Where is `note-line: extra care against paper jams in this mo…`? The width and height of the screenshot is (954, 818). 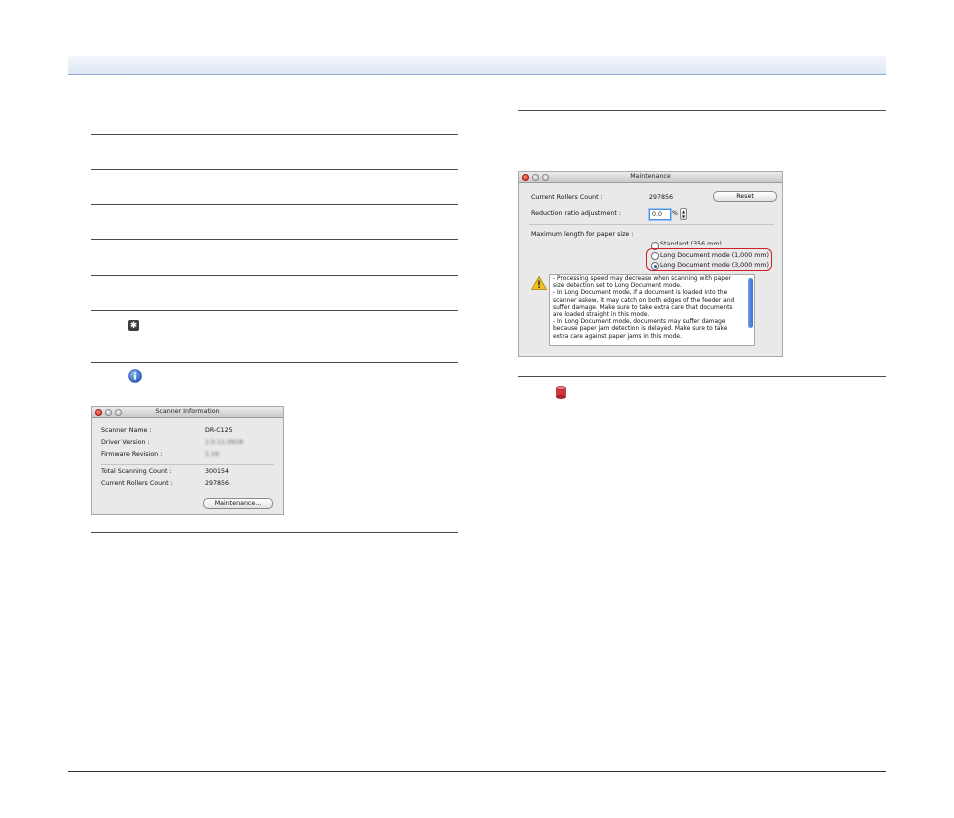 note-line: extra care against paper jams in this mo… is located at coordinates (617, 336).